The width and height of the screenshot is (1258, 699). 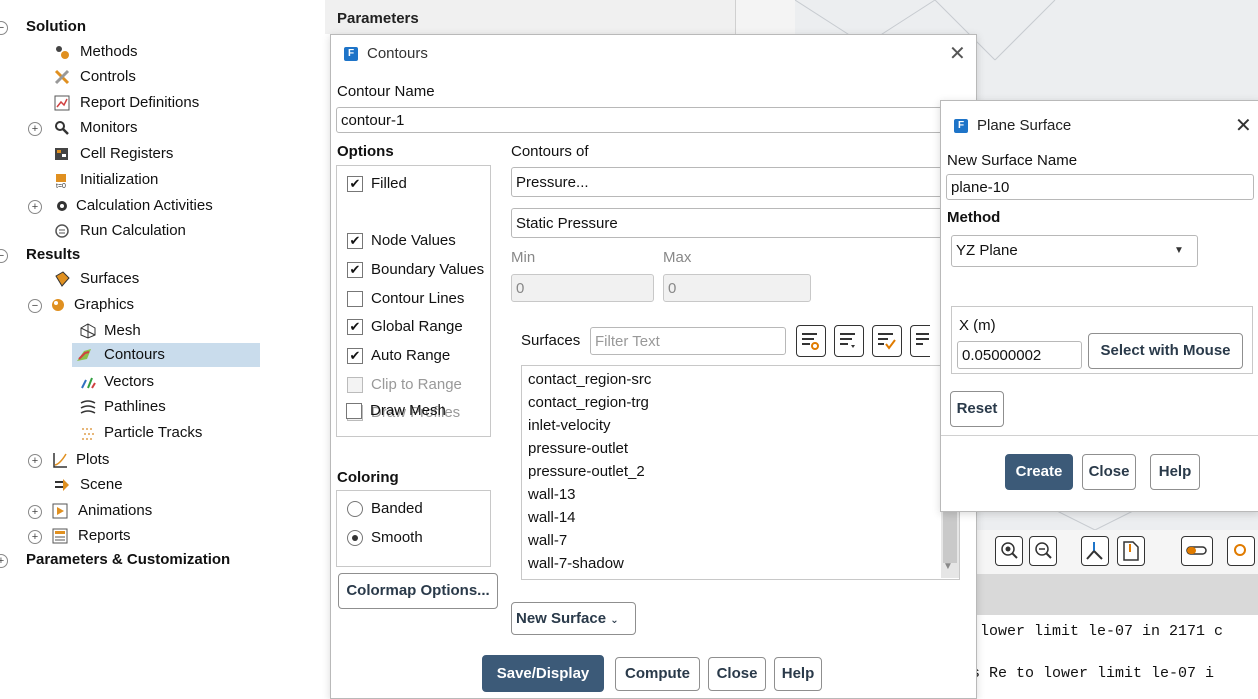 I want to click on list-item: inlet-velocity, so click(x=569, y=426).